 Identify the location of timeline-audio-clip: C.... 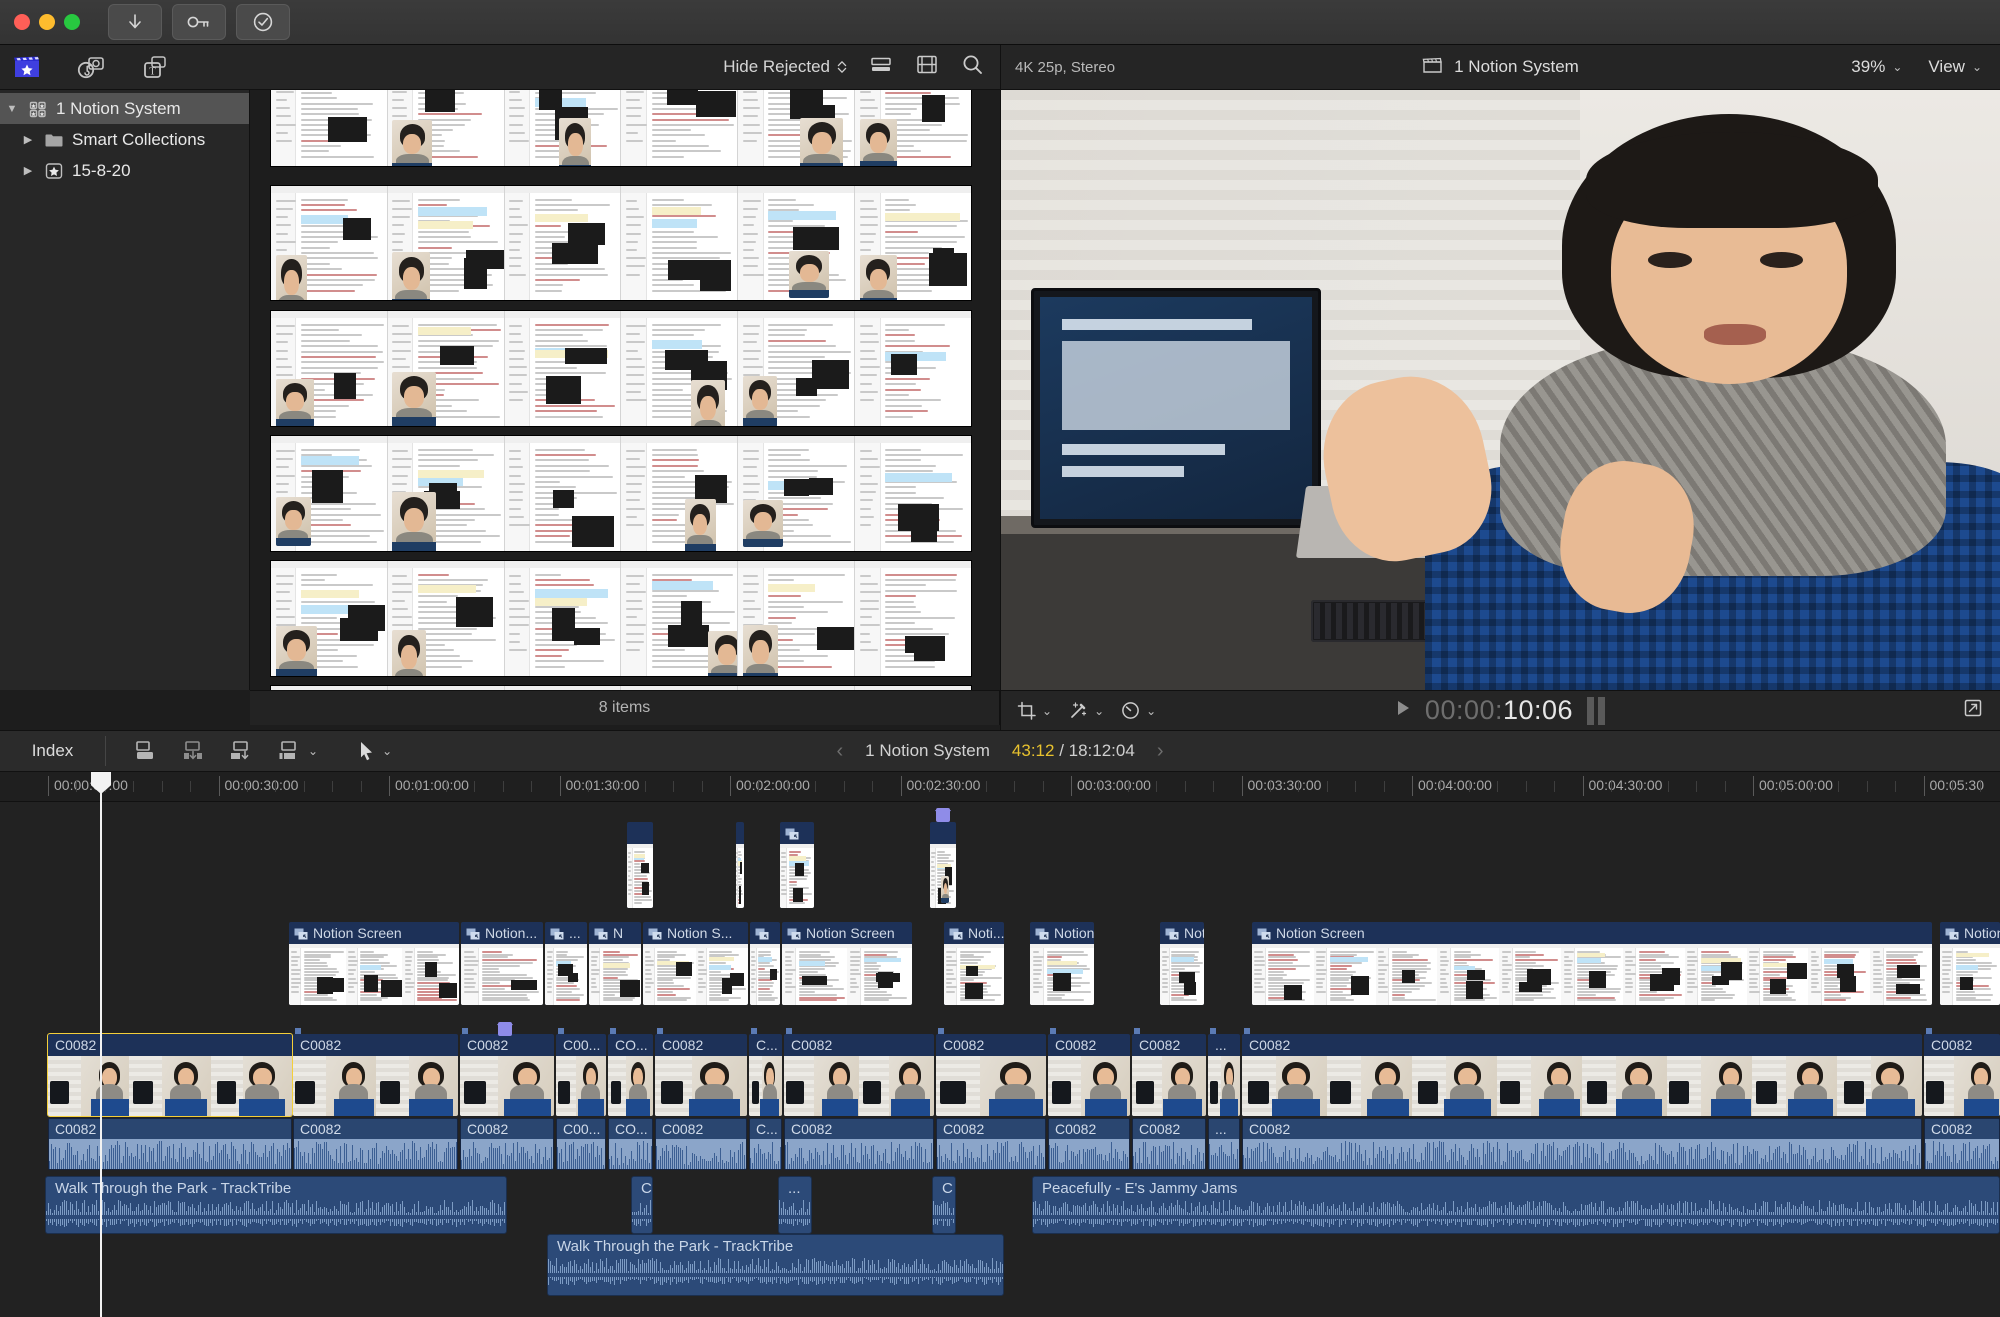
(765, 1144).